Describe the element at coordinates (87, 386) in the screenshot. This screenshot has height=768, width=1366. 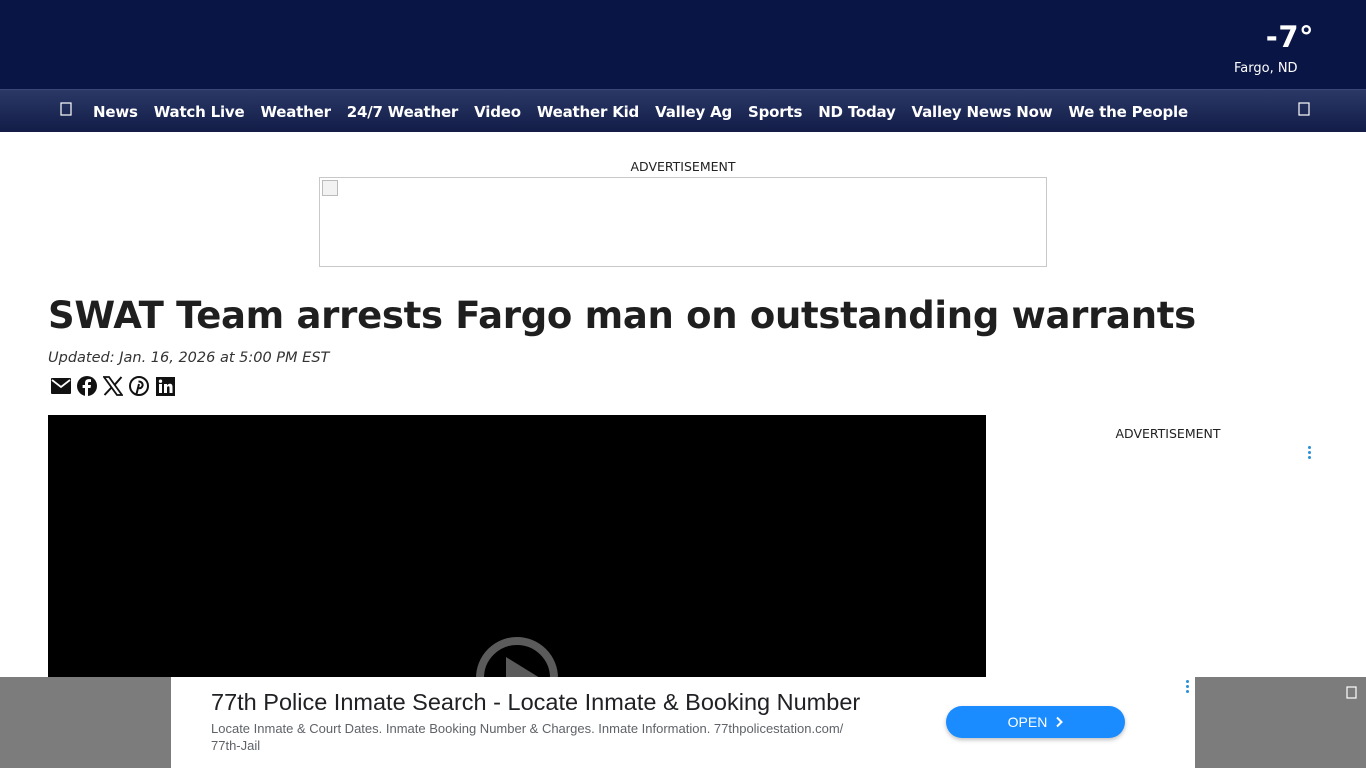
I see `facebook-icon` at that location.